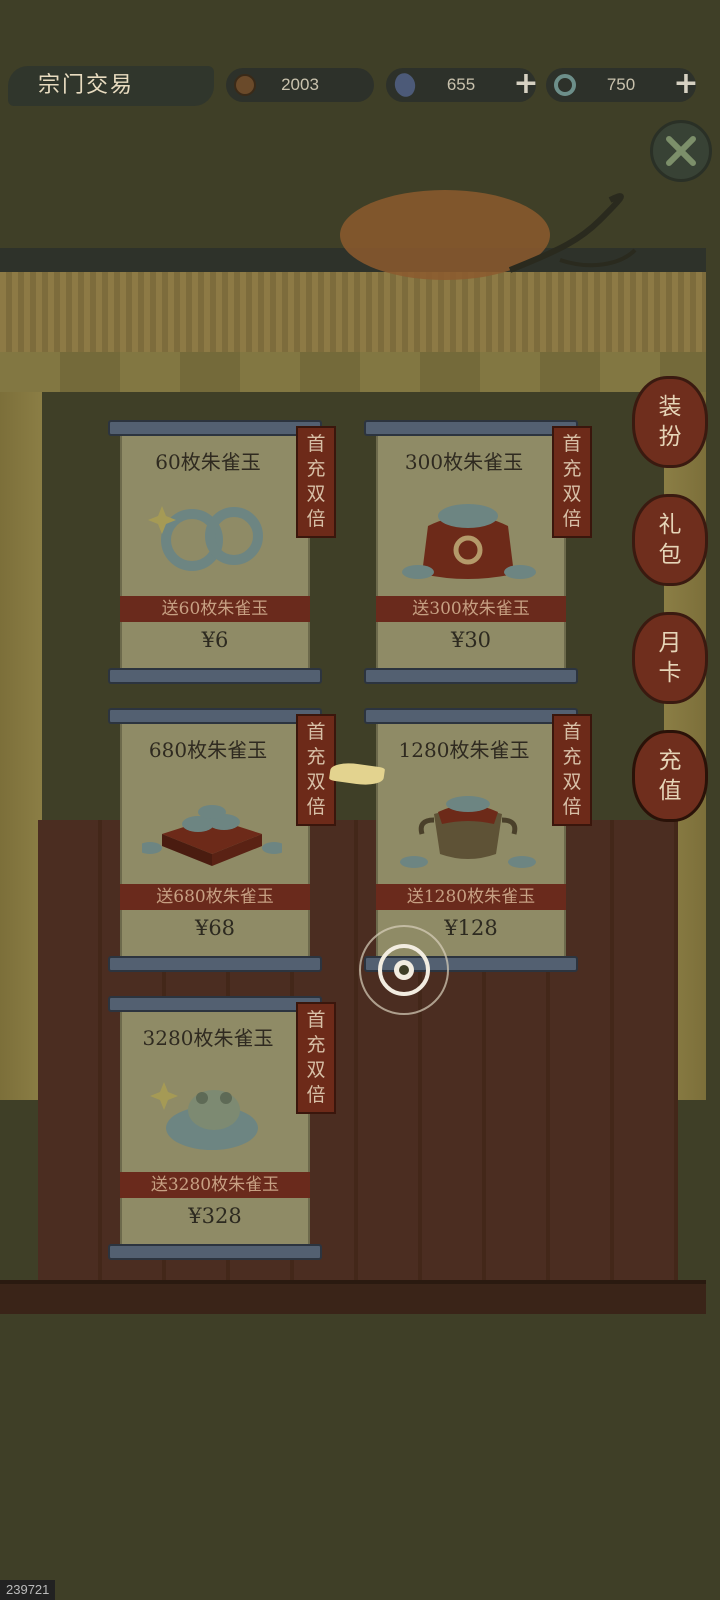 The image size is (720, 1600). Describe the element at coordinates (670, 525) in the screenshot. I see `tab-gift-pack-char1: 礼` at that location.